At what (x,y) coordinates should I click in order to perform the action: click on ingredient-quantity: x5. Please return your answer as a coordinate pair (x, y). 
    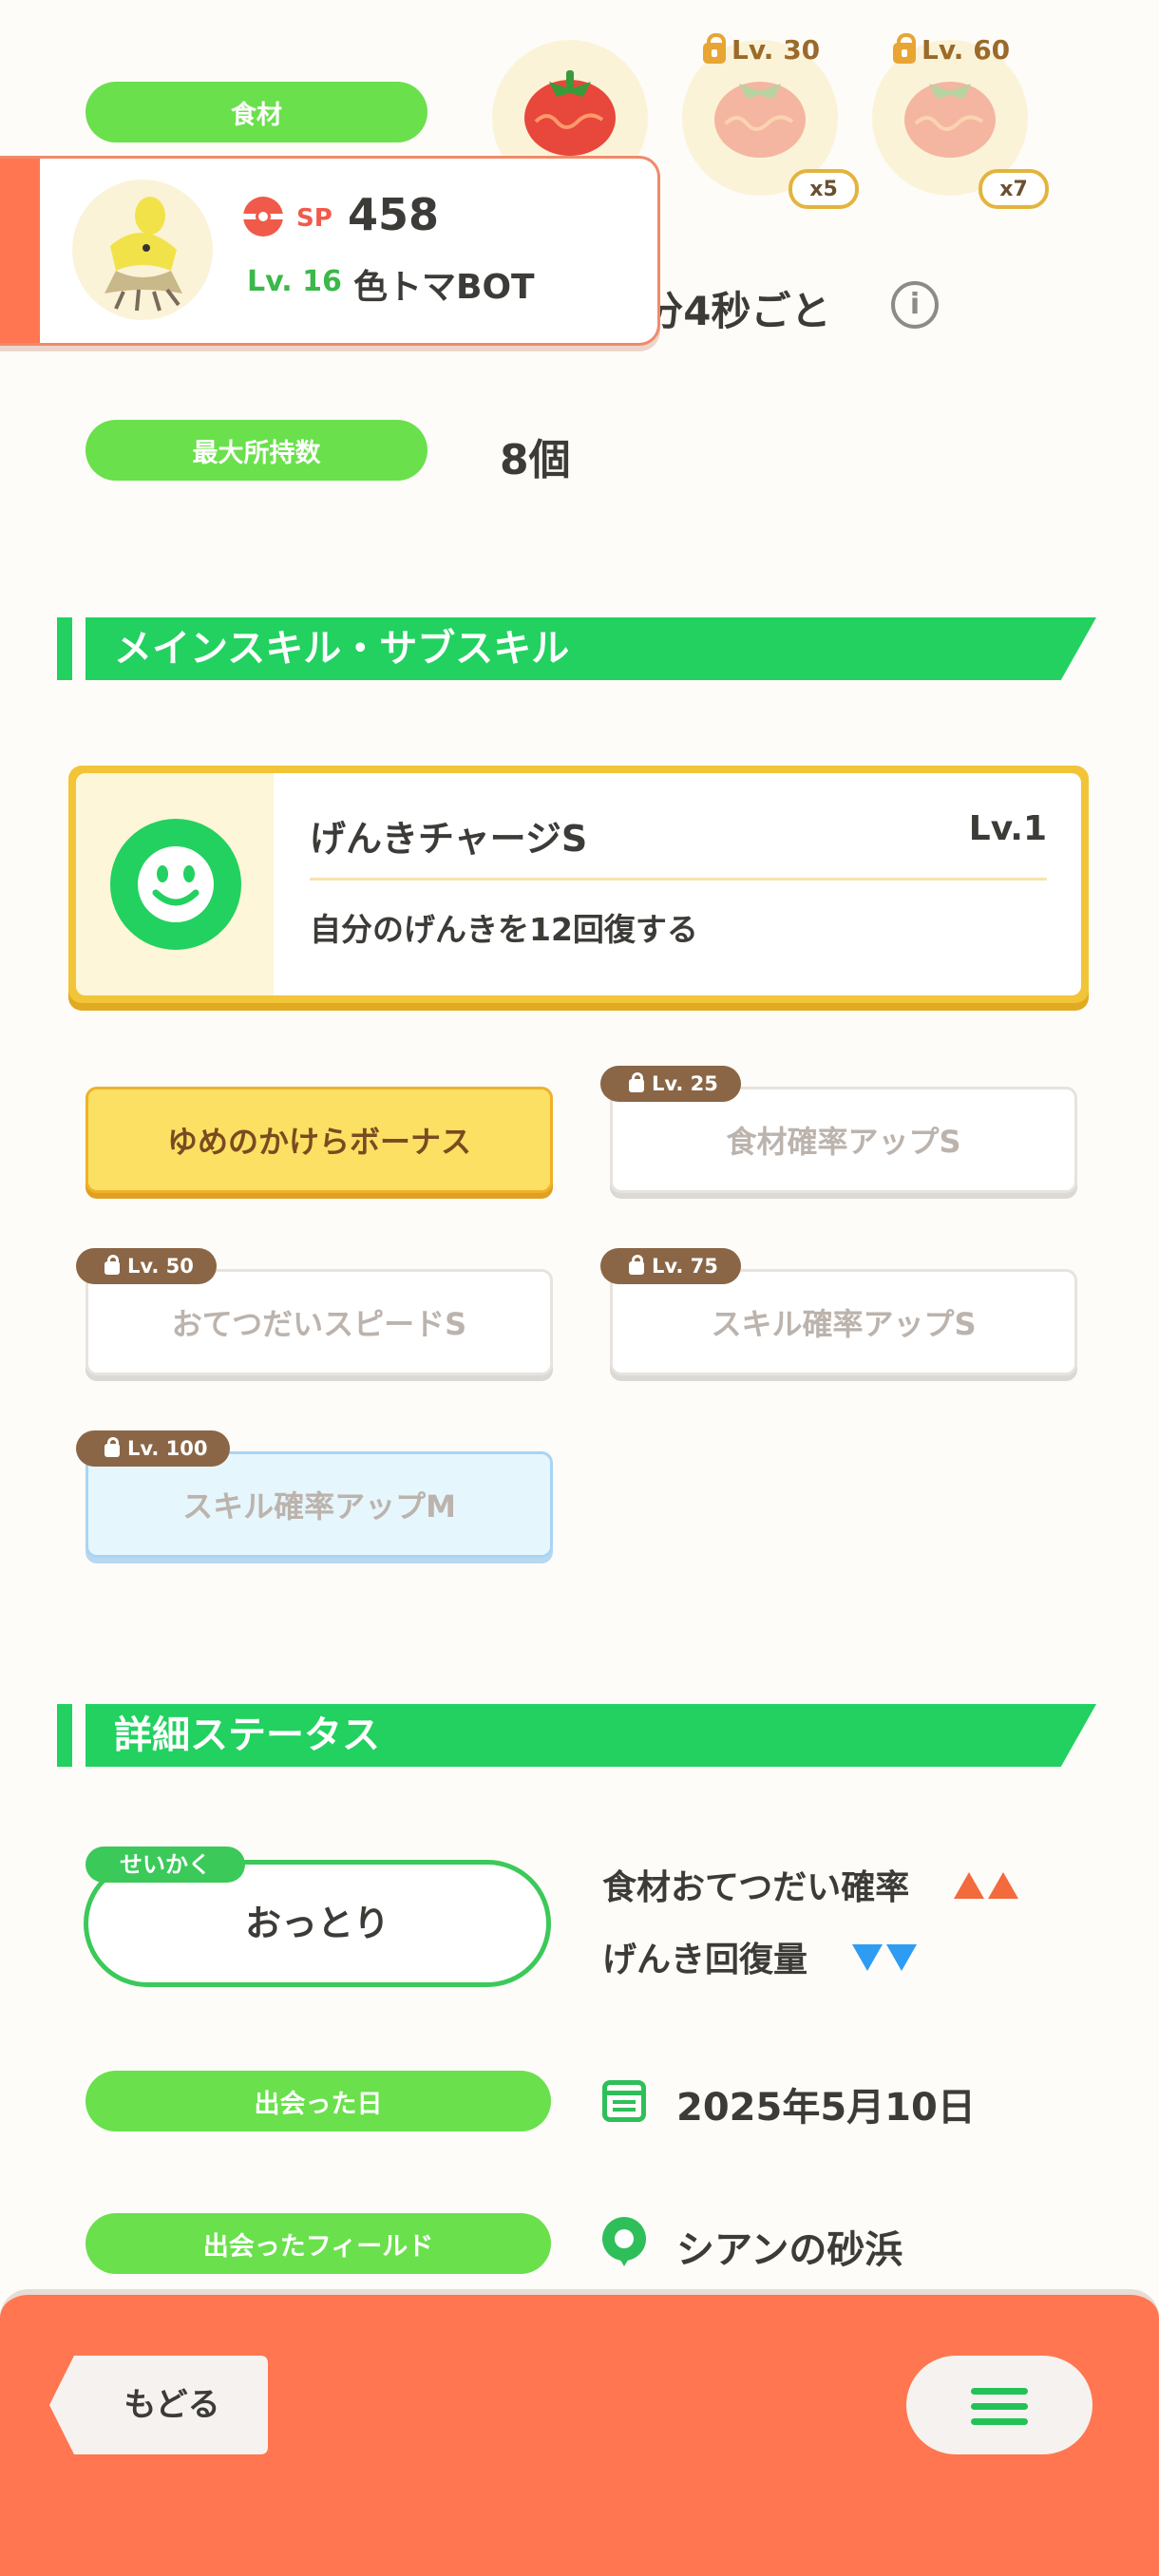
    Looking at the image, I should click on (823, 189).